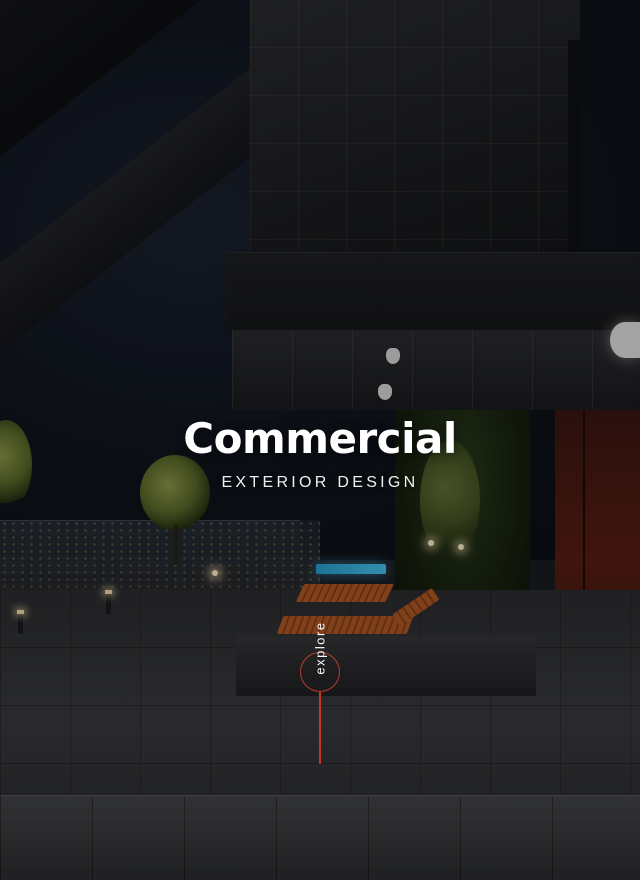 This screenshot has height=880, width=640. I want to click on hero-title: Commercial, so click(320, 438).